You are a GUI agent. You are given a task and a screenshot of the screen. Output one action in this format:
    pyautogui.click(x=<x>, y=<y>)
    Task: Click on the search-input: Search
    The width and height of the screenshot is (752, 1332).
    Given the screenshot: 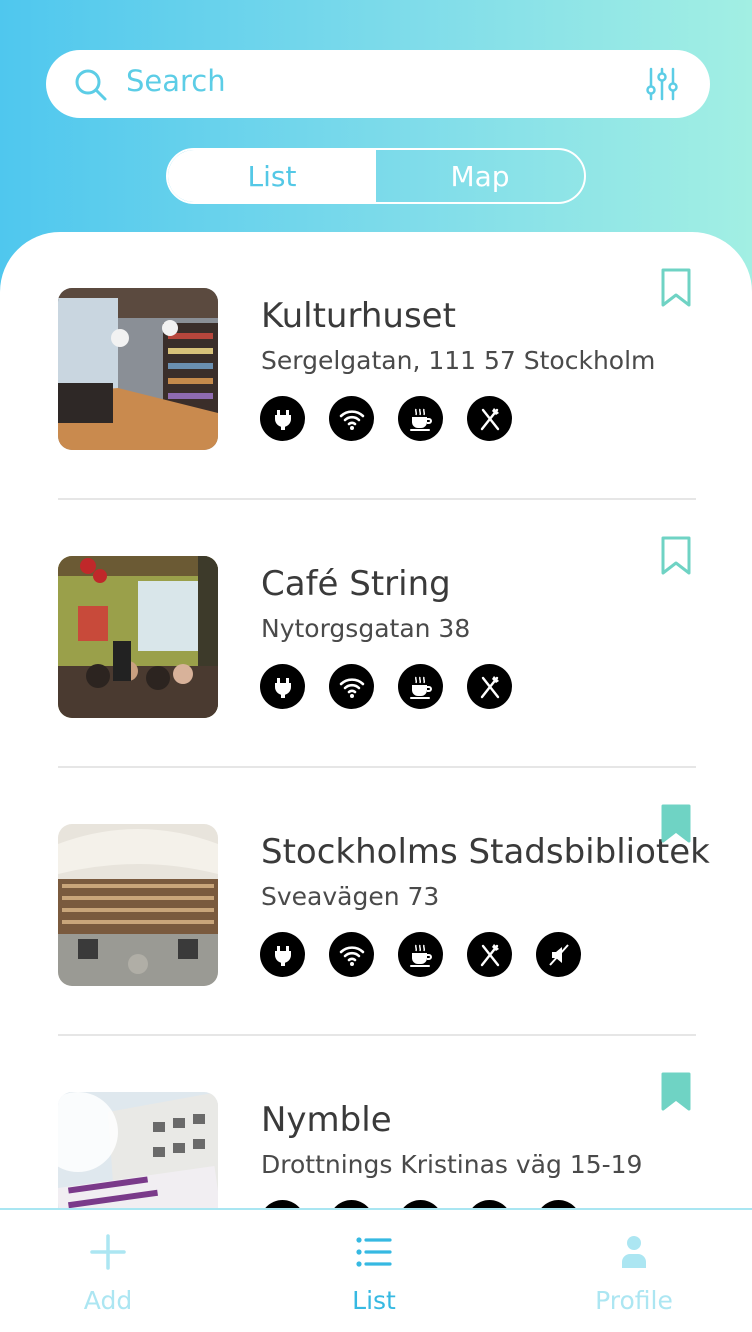 What is the action you would take?
    pyautogui.click(x=176, y=81)
    